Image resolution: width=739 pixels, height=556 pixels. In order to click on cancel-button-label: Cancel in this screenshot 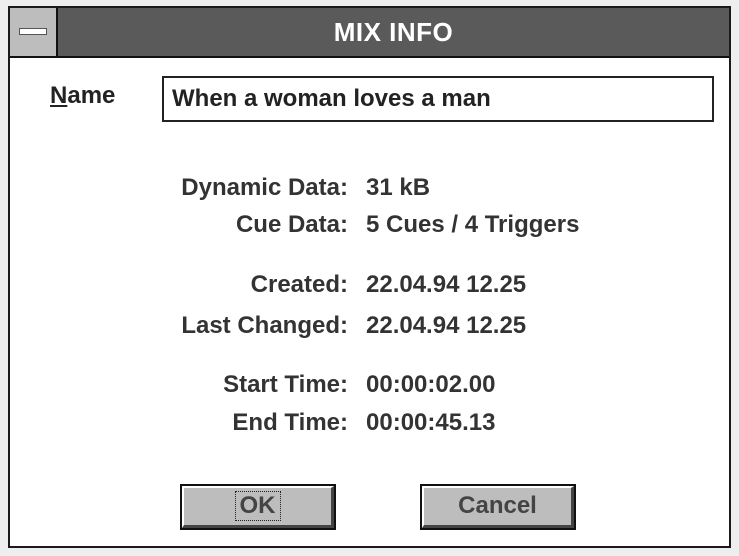, I will do `click(497, 505)`.